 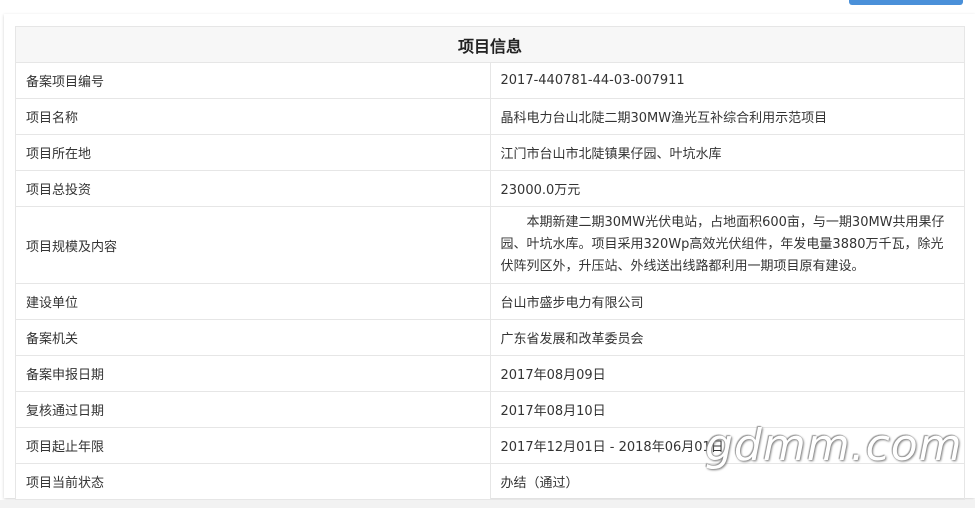 What do you see at coordinates (906, 2) in the screenshot?
I see `top-action-button` at bounding box center [906, 2].